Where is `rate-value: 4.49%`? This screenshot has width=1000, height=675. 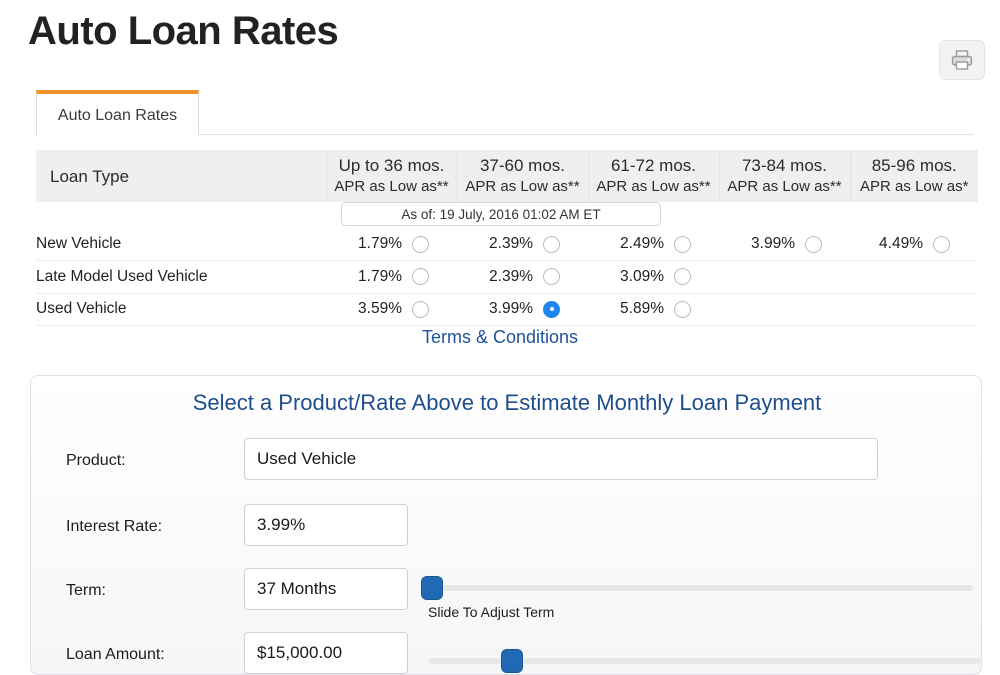
rate-value: 4.49% is located at coordinates (901, 243).